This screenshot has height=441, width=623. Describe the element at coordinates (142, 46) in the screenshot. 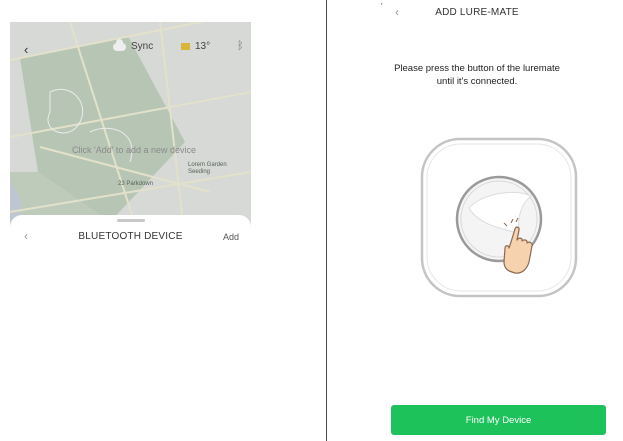

I see `sync-label: Sync` at that location.